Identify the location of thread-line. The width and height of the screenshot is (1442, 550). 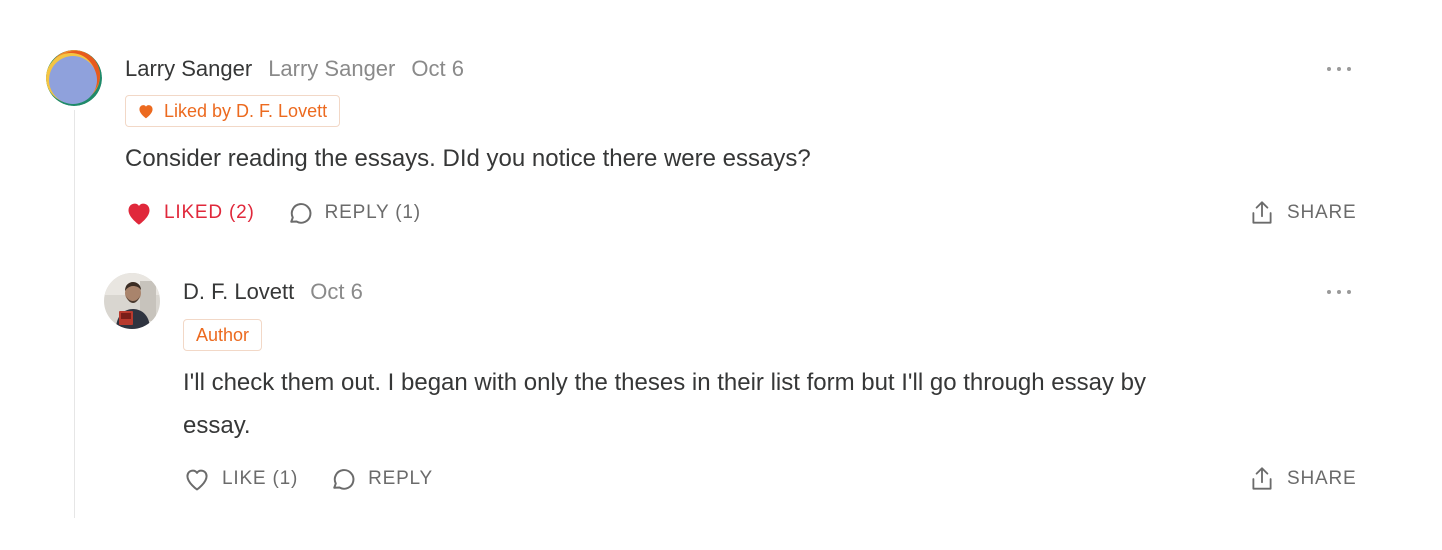
(74, 314).